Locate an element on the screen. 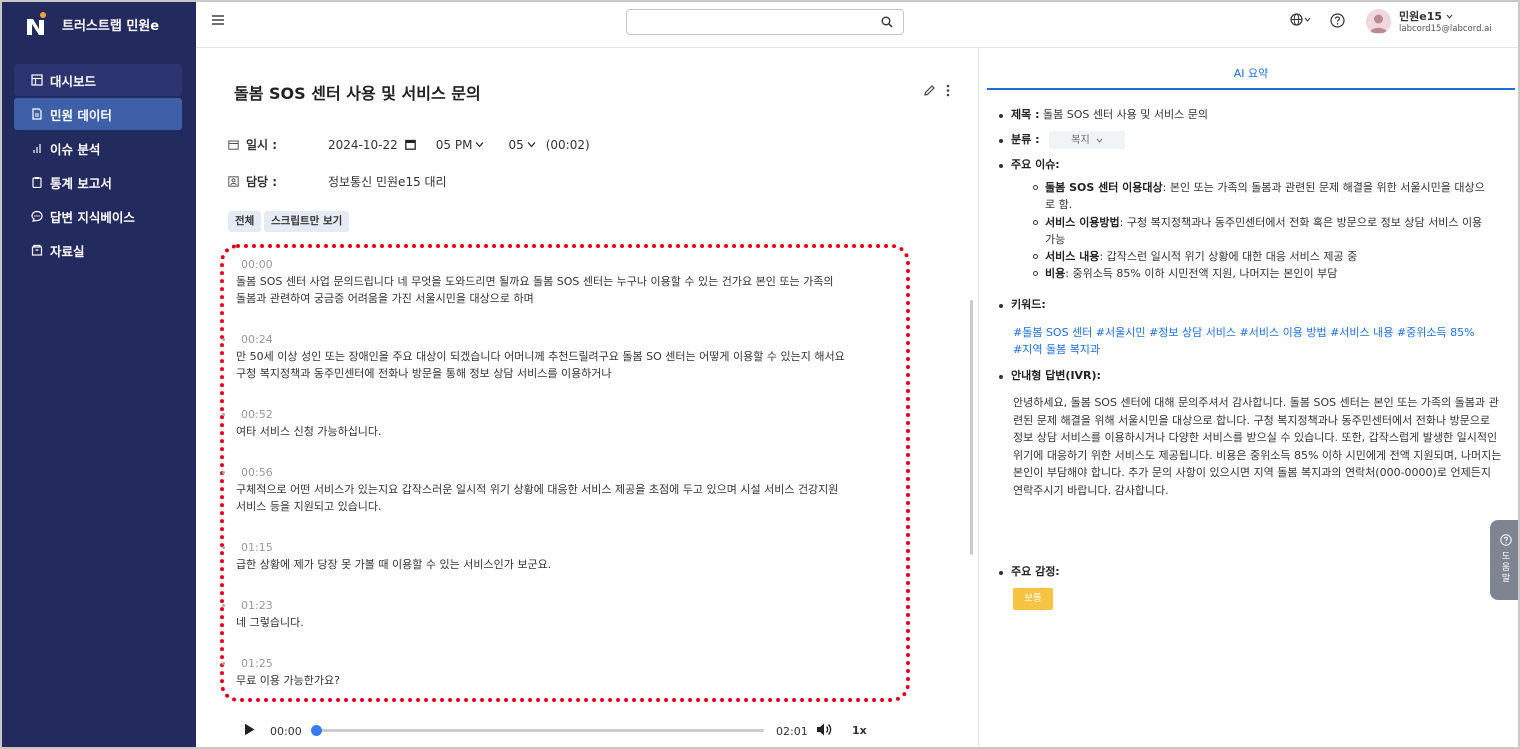  search-box is located at coordinates (765, 22).